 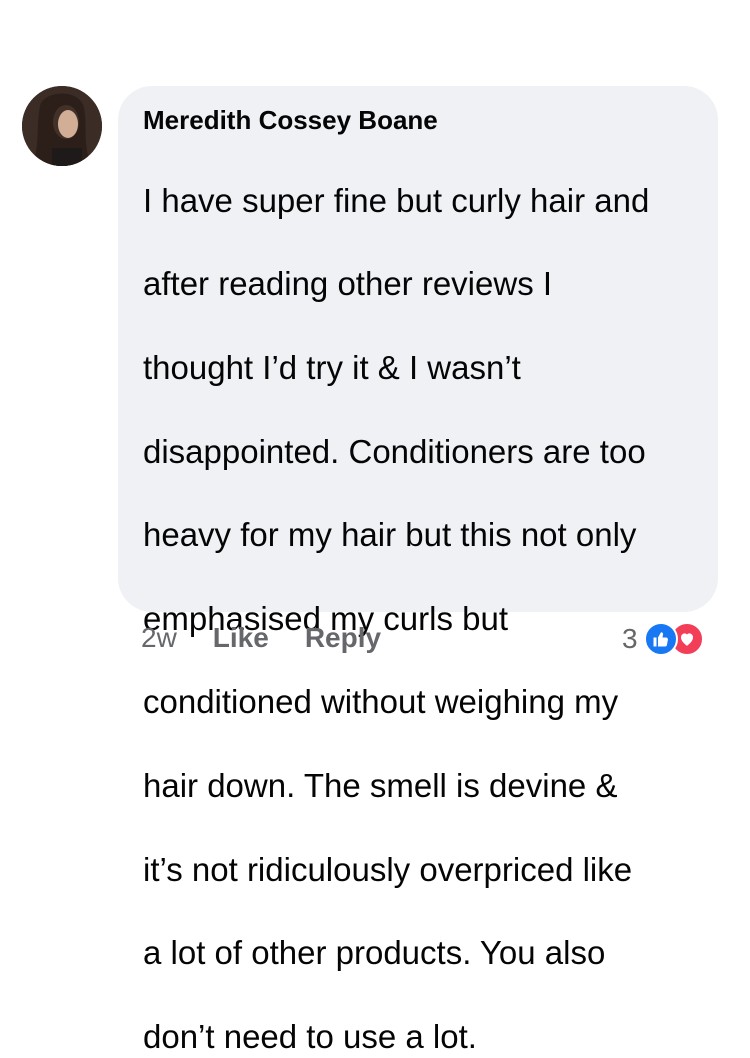 What do you see at coordinates (394, 451) in the screenshot?
I see `comment-line: disappointed. Conditioners are too` at bounding box center [394, 451].